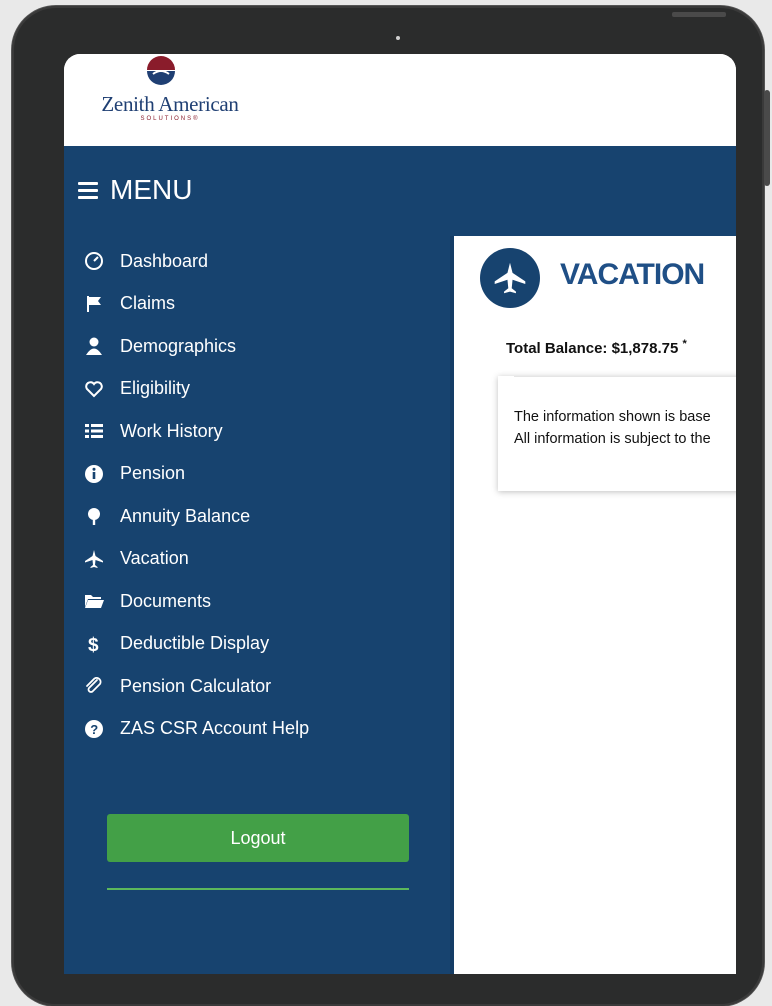 This screenshot has height=1006, width=772. I want to click on sidebar-item-deductible-display: $ Deductible Display, so click(264, 644).